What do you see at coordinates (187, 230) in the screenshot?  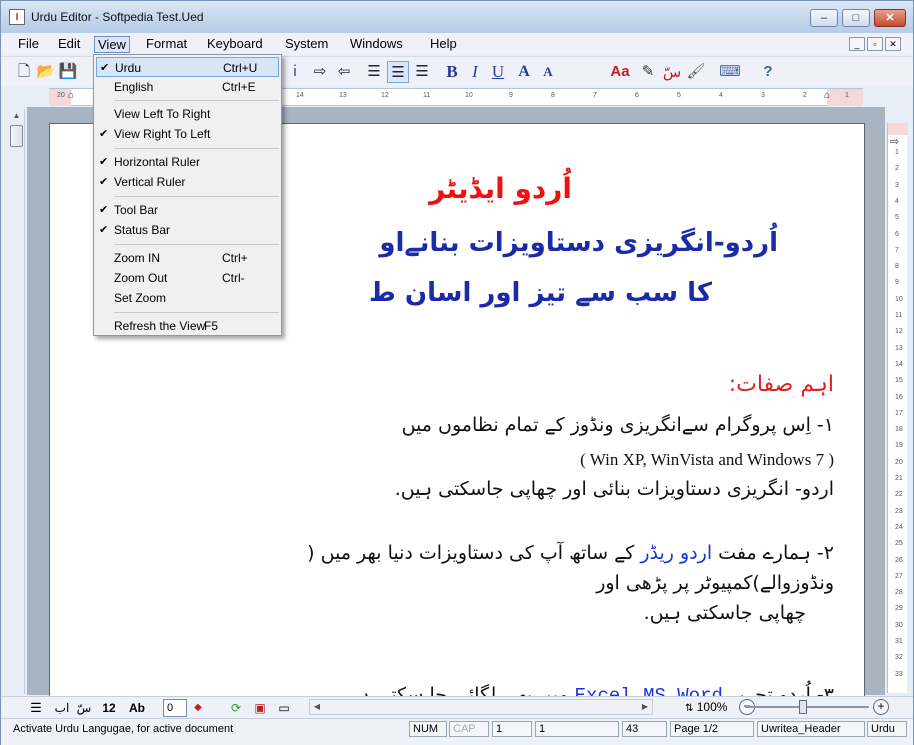 I see `menu-item-status-bar: ✔ Status Bar` at bounding box center [187, 230].